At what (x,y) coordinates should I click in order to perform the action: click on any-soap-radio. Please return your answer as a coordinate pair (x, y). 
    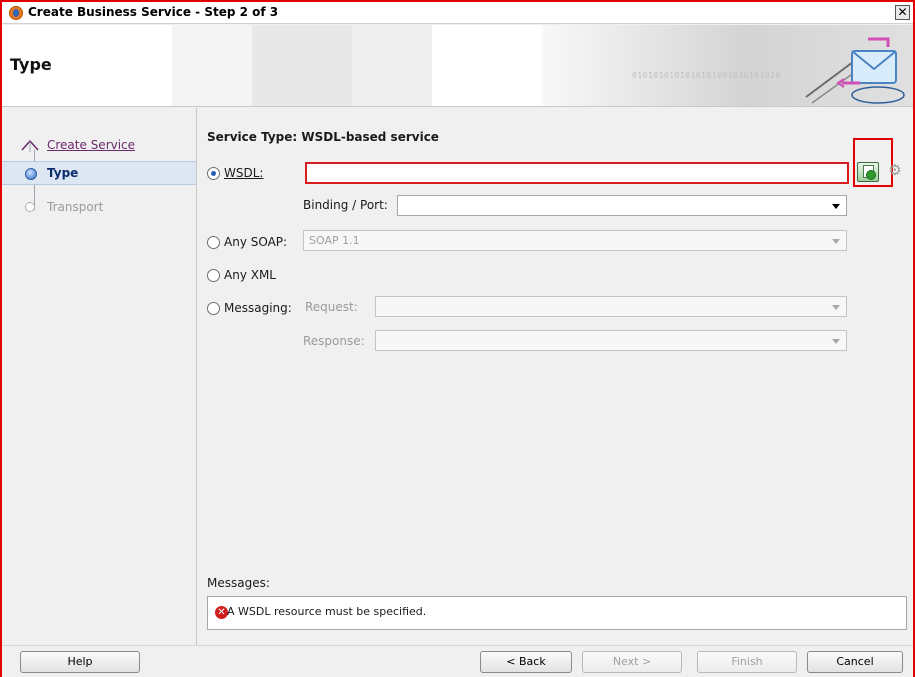
    Looking at the image, I should click on (213, 242).